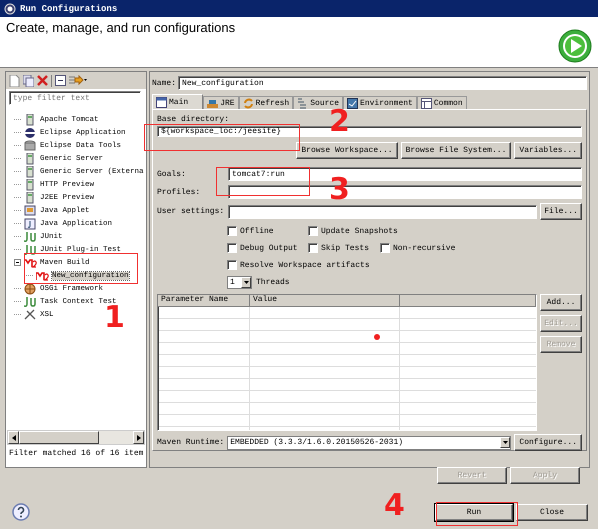  Describe the element at coordinates (69, 9) in the screenshot. I see `window-title: Run Configurations` at that location.